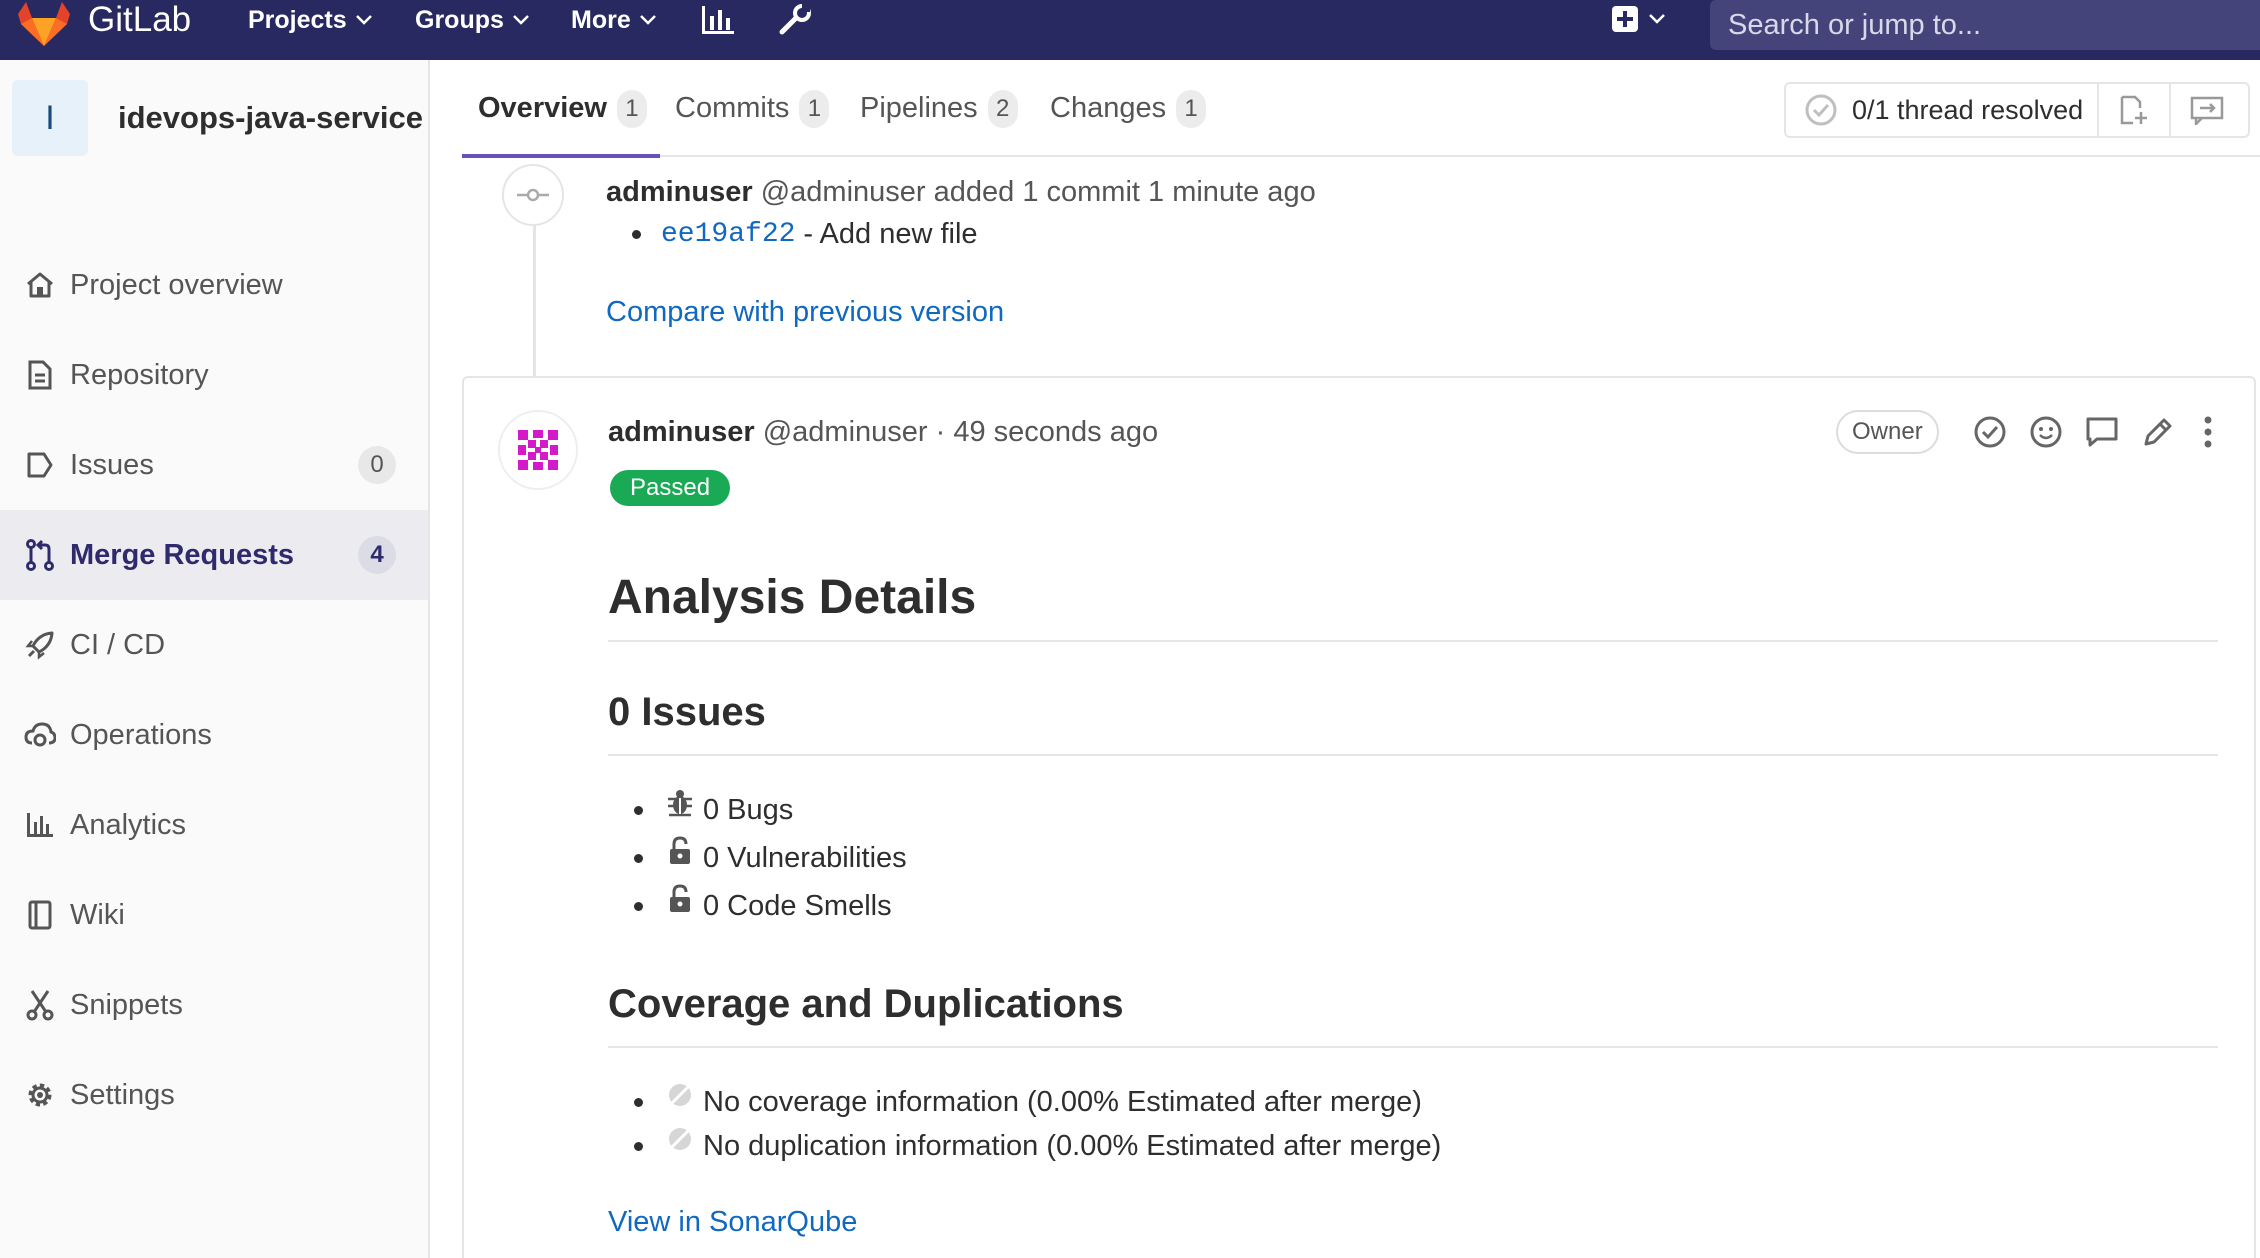 The height and width of the screenshot is (1258, 2260). I want to click on more-label: More, so click(601, 20).